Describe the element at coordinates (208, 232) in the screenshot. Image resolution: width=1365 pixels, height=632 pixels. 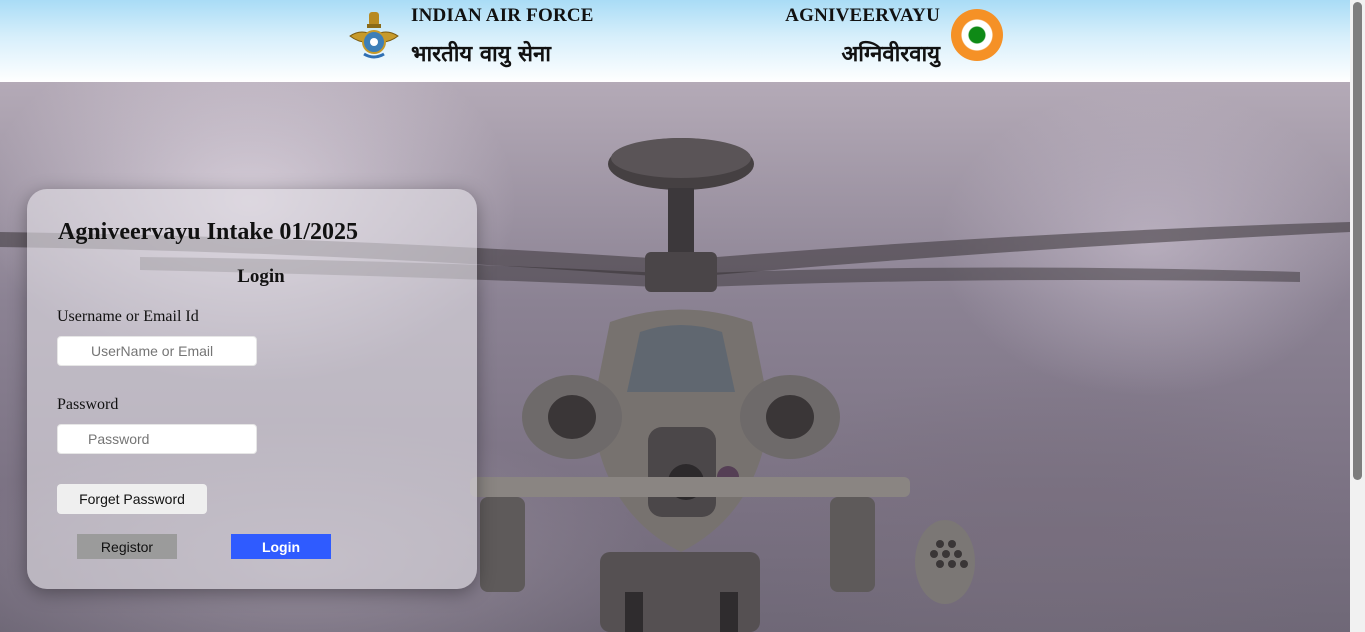
I see `intake-title: Agniveervayu Intake 01/2025` at that location.